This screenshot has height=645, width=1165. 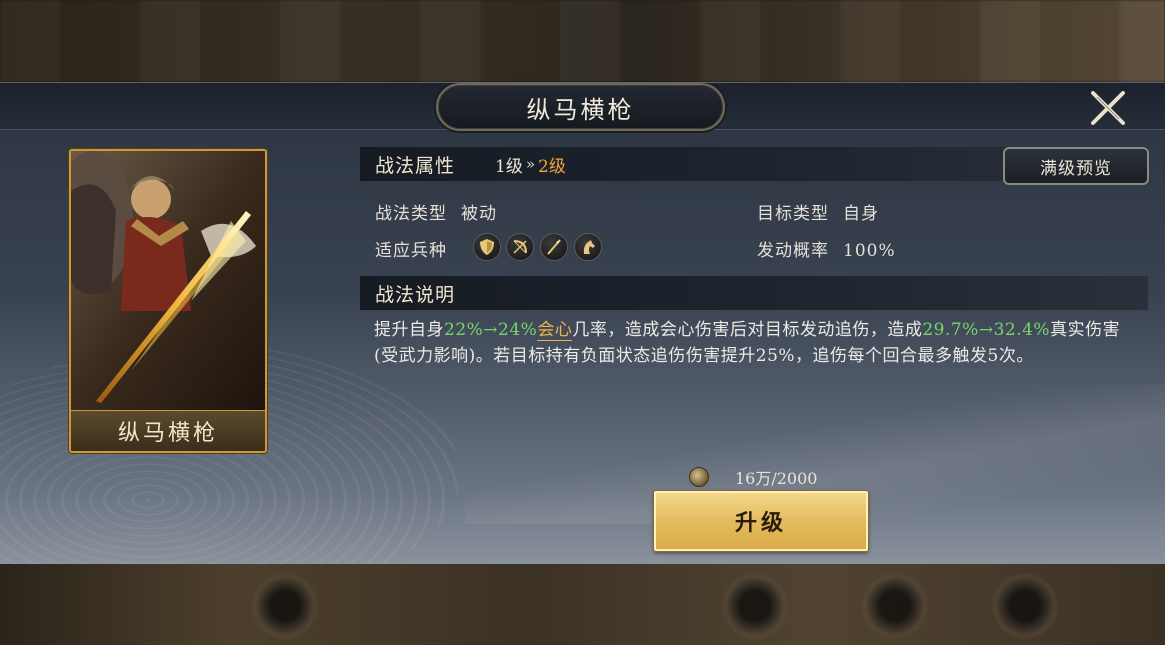 What do you see at coordinates (479, 214) in the screenshot?
I see `tactic-type-value: 被动` at bounding box center [479, 214].